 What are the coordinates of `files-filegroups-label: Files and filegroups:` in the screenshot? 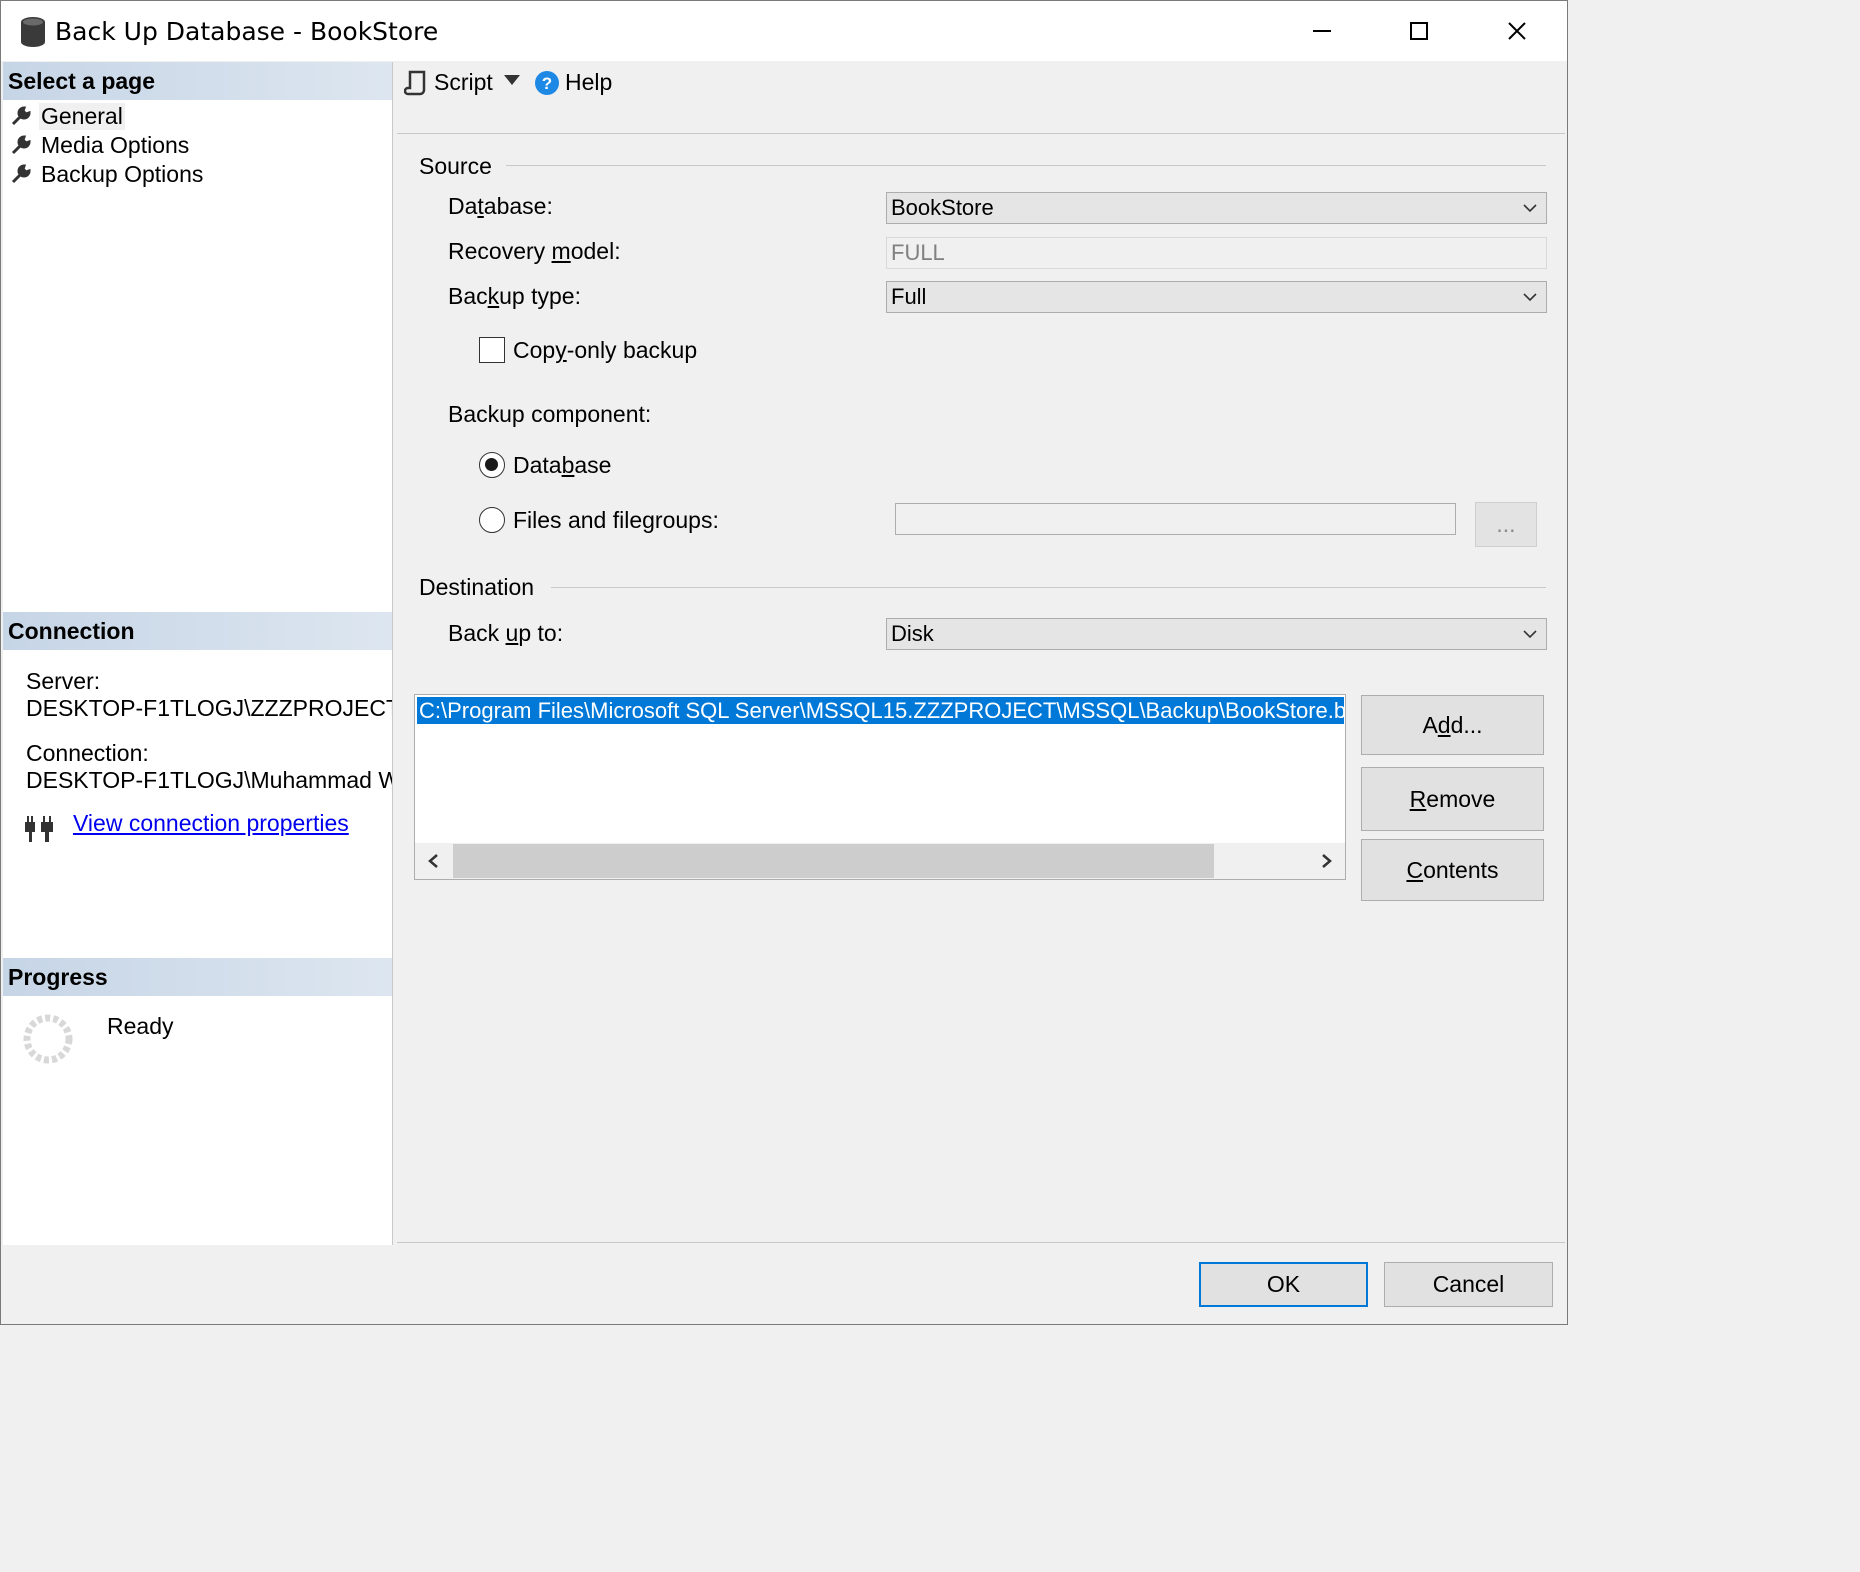 It's located at (616, 520).